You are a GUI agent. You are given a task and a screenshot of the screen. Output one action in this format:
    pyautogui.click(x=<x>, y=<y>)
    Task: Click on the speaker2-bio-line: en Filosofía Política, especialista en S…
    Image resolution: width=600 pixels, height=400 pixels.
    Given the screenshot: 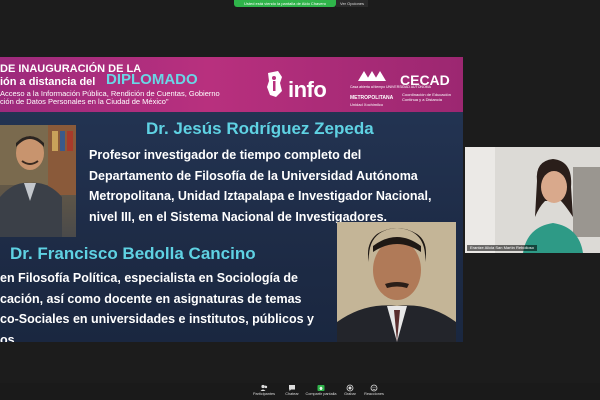 What is the action you would take?
    pyautogui.click(x=149, y=278)
    